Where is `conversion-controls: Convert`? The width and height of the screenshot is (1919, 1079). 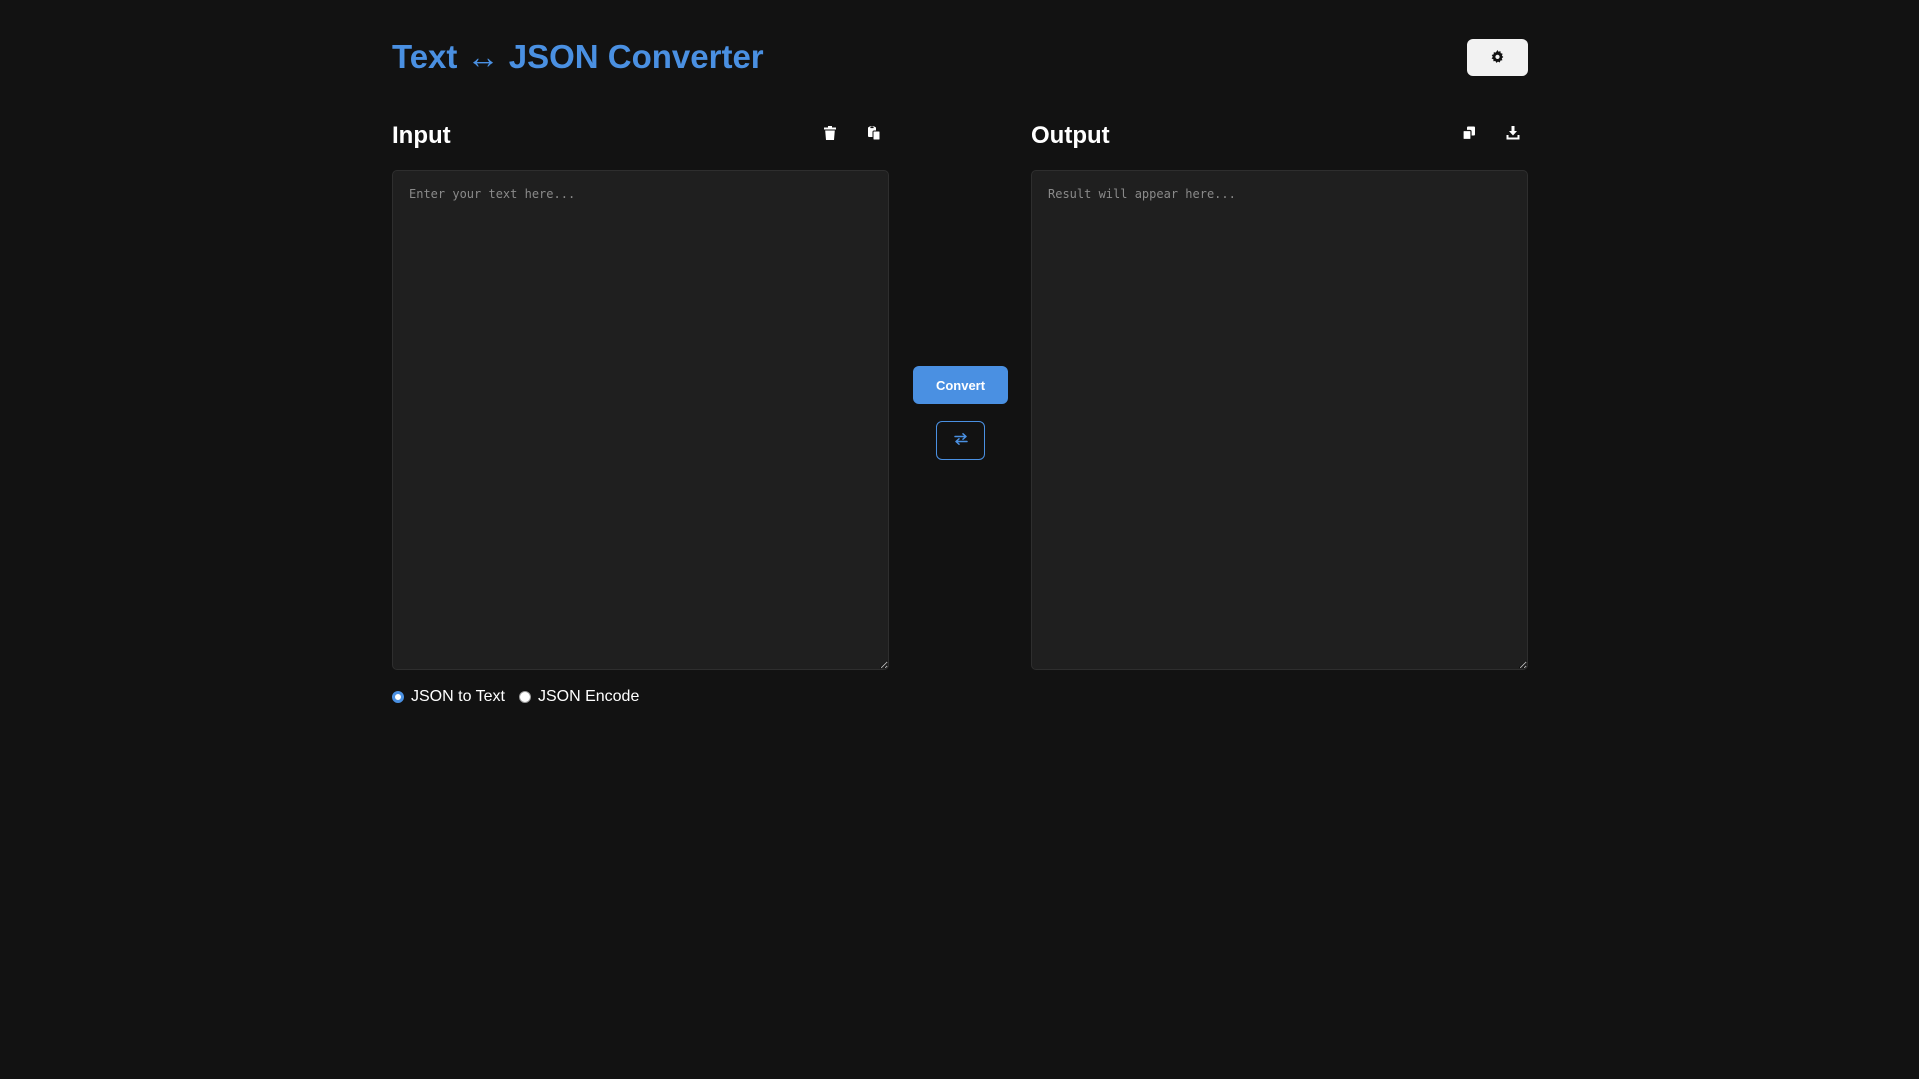 conversion-controls: Convert is located at coordinates (960, 416).